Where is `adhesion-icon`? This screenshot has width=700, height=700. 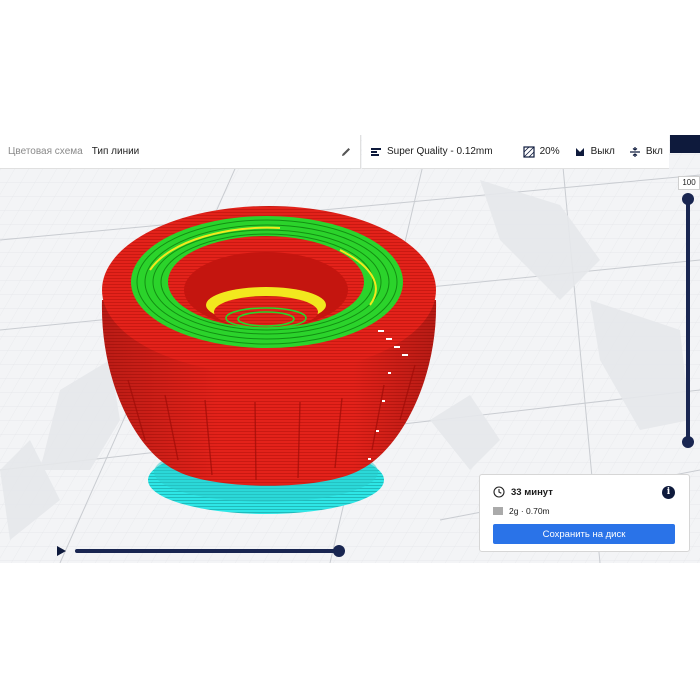
adhesion-icon is located at coordinates (634, 151).